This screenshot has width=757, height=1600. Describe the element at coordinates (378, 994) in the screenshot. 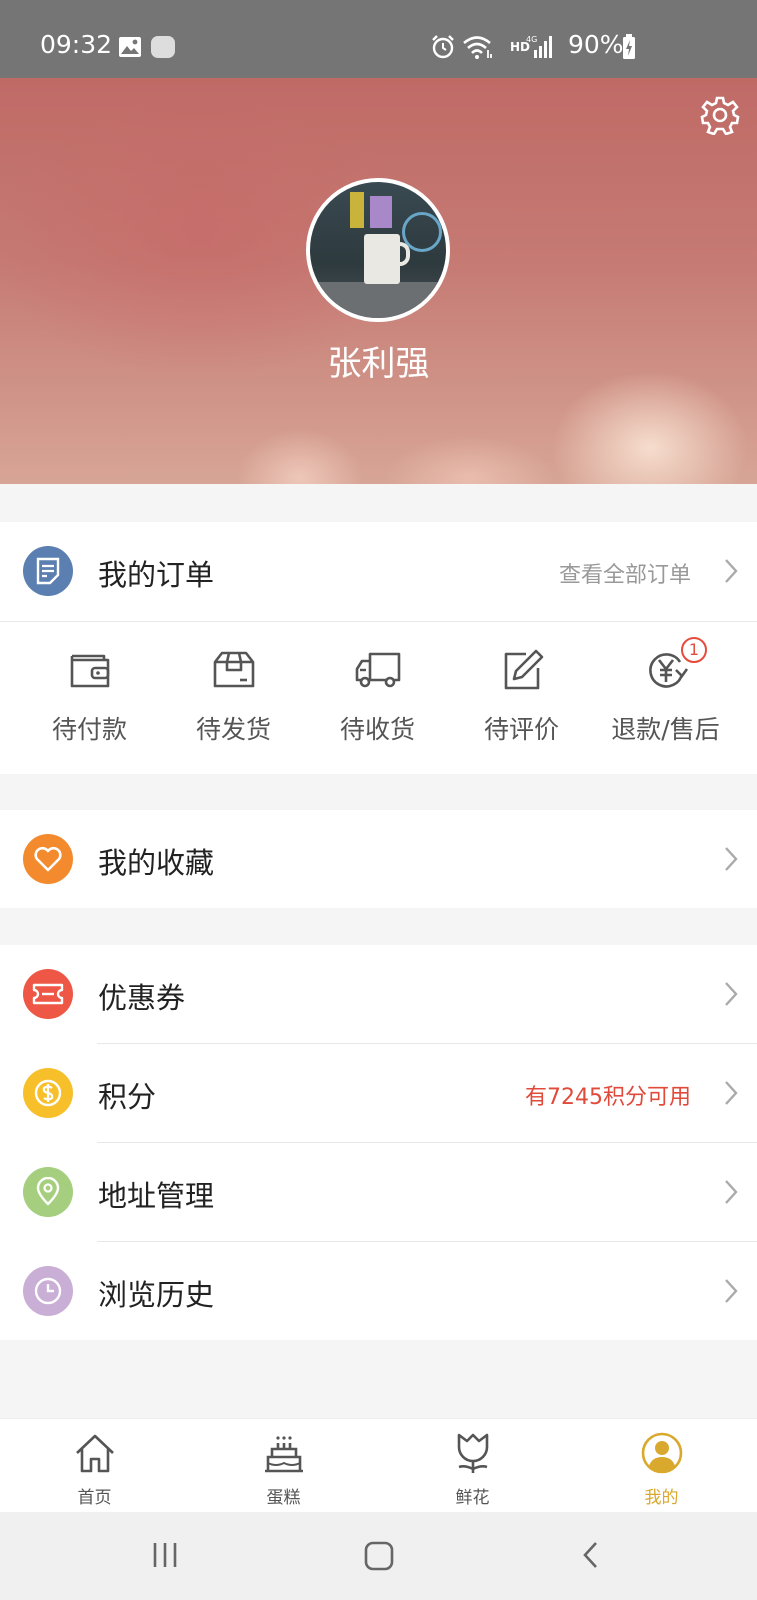

I see `coupons-row: 优惠券` at that location.